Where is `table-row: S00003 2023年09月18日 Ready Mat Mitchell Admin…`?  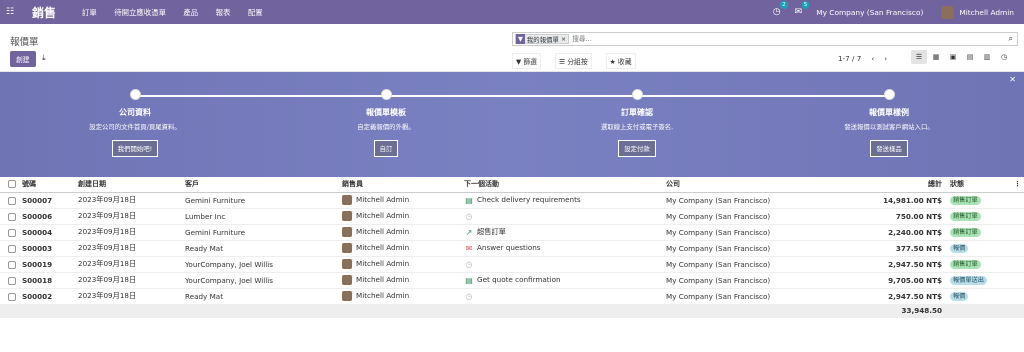 table-row: S00003 2023年09月18日 Ready Mat Mitchell Admin… is located at coordinates (512, 248).